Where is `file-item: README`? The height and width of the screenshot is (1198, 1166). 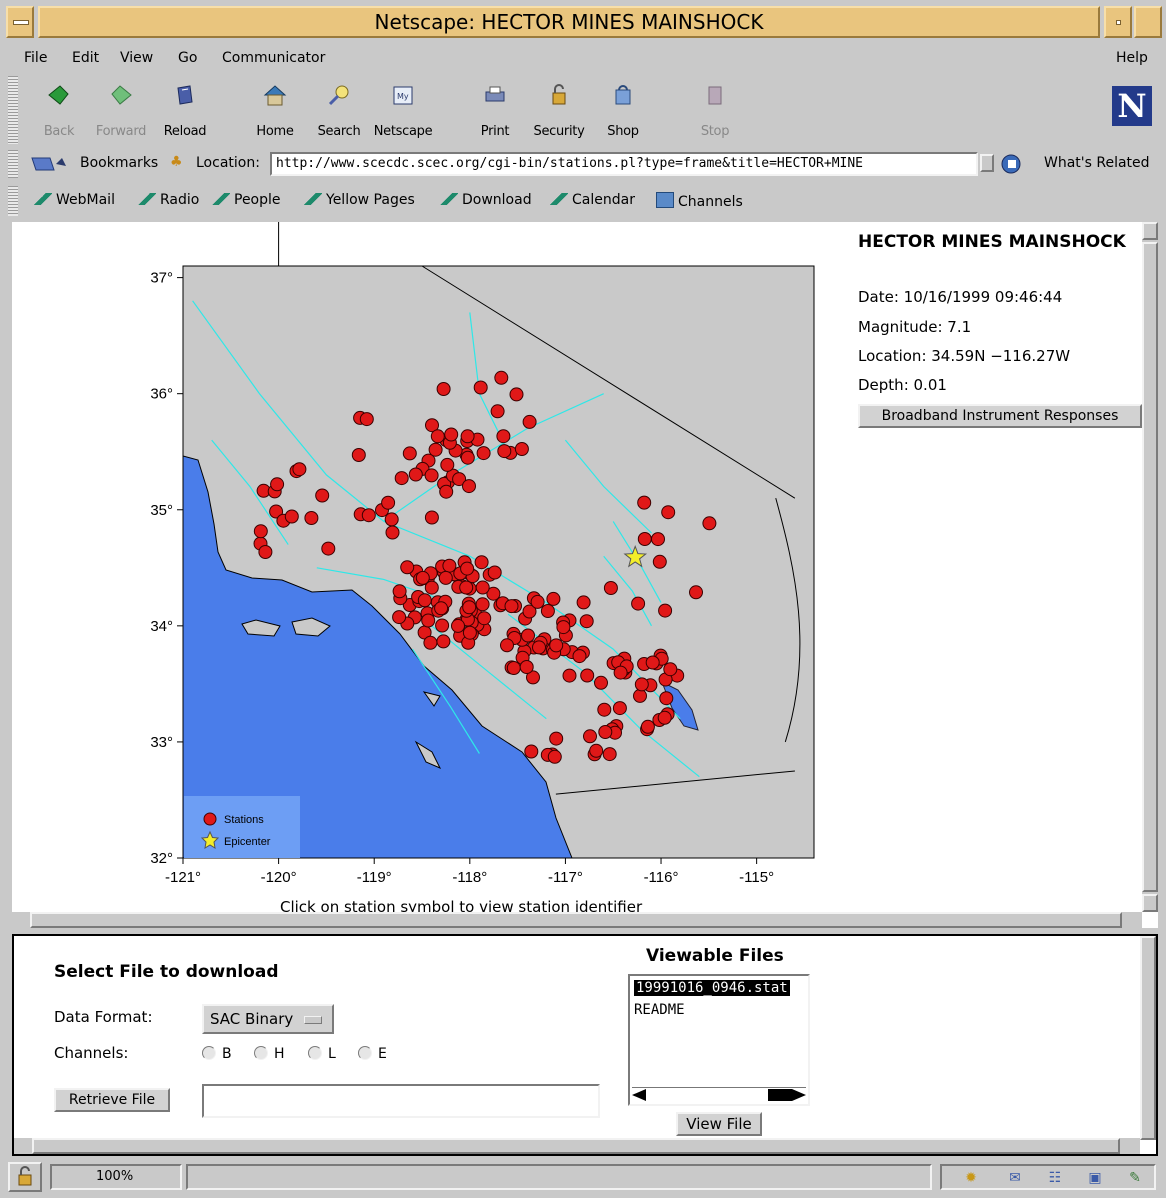
file-item: README is located at coordinates (659, 1010).